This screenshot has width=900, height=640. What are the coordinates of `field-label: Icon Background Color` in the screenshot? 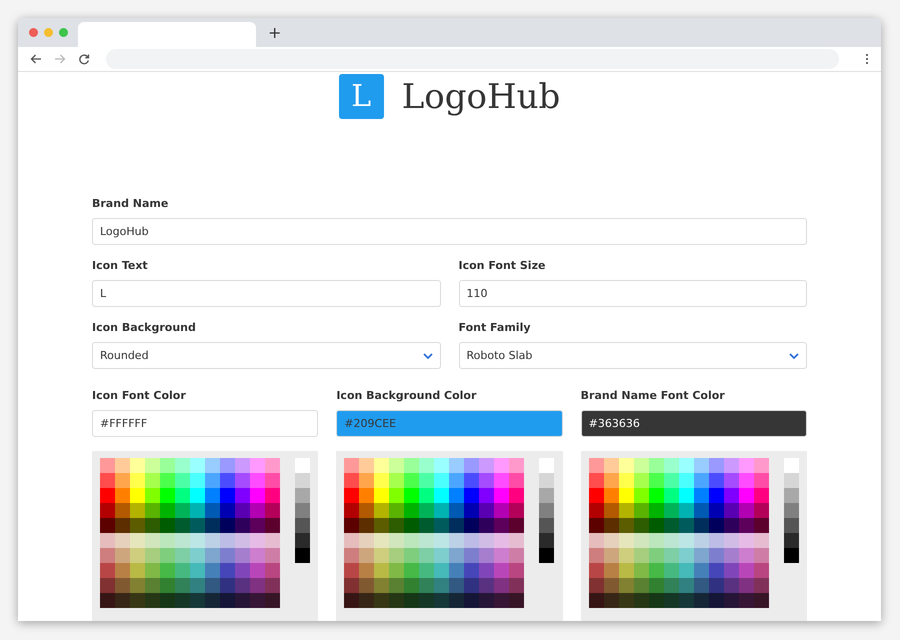 It's located at (407, 395).